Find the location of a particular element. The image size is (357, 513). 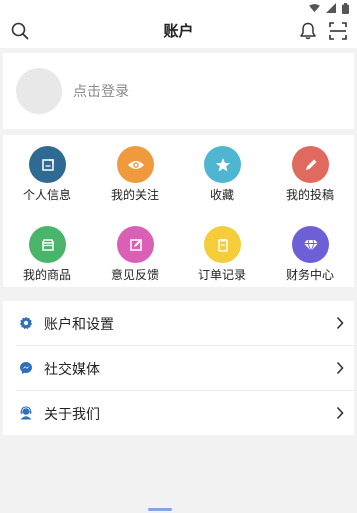

diamond-icon is located at coordinates (310, 244).